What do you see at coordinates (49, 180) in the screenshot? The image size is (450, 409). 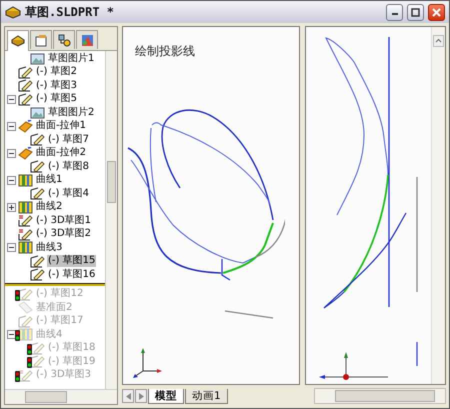 I see `tree-item: 曲线1` at bounding box center [49, 180].